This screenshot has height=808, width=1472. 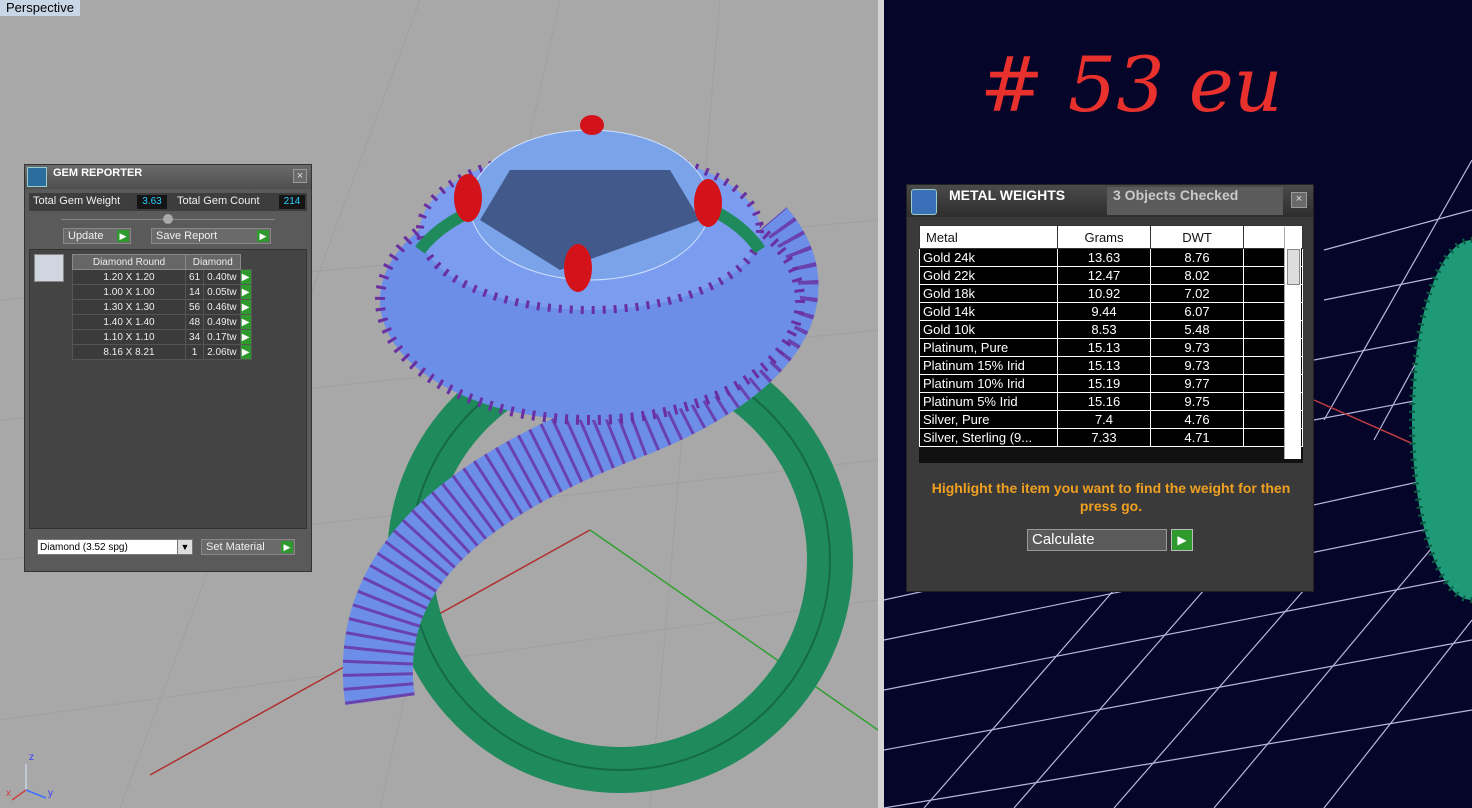 I want to click on metal-table-row: Platinum 5% Irid 15.16 9.75, so click(x=1111, y=401).